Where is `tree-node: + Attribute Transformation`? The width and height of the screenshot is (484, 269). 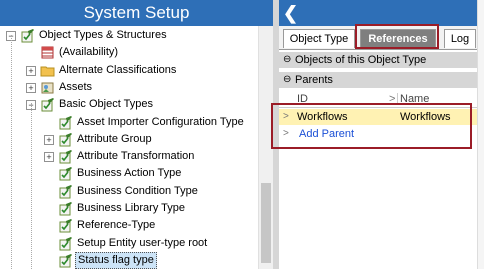 tree-node: + Attribute Transformation is located at coordinates (129, 156).